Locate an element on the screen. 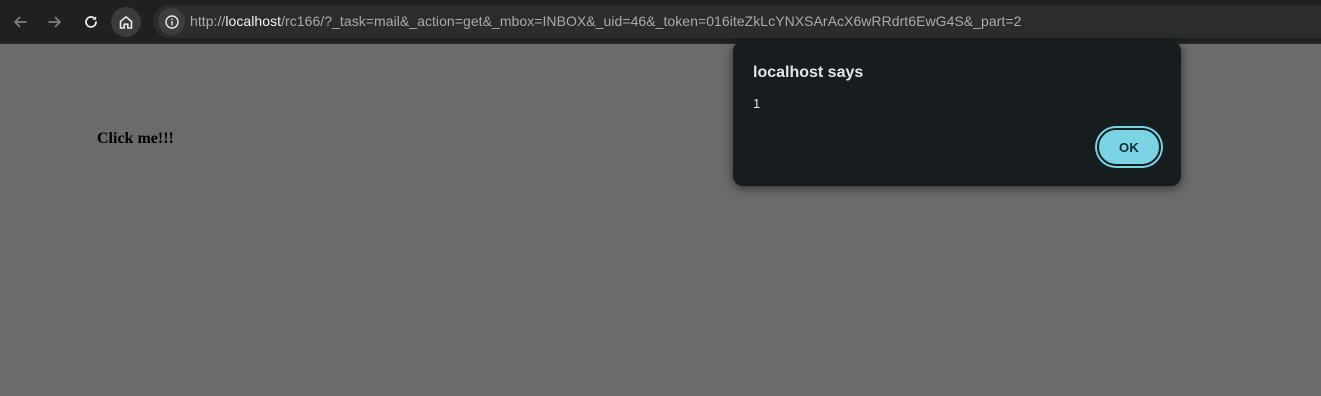  home-icon is located at coordinates (126, 22).